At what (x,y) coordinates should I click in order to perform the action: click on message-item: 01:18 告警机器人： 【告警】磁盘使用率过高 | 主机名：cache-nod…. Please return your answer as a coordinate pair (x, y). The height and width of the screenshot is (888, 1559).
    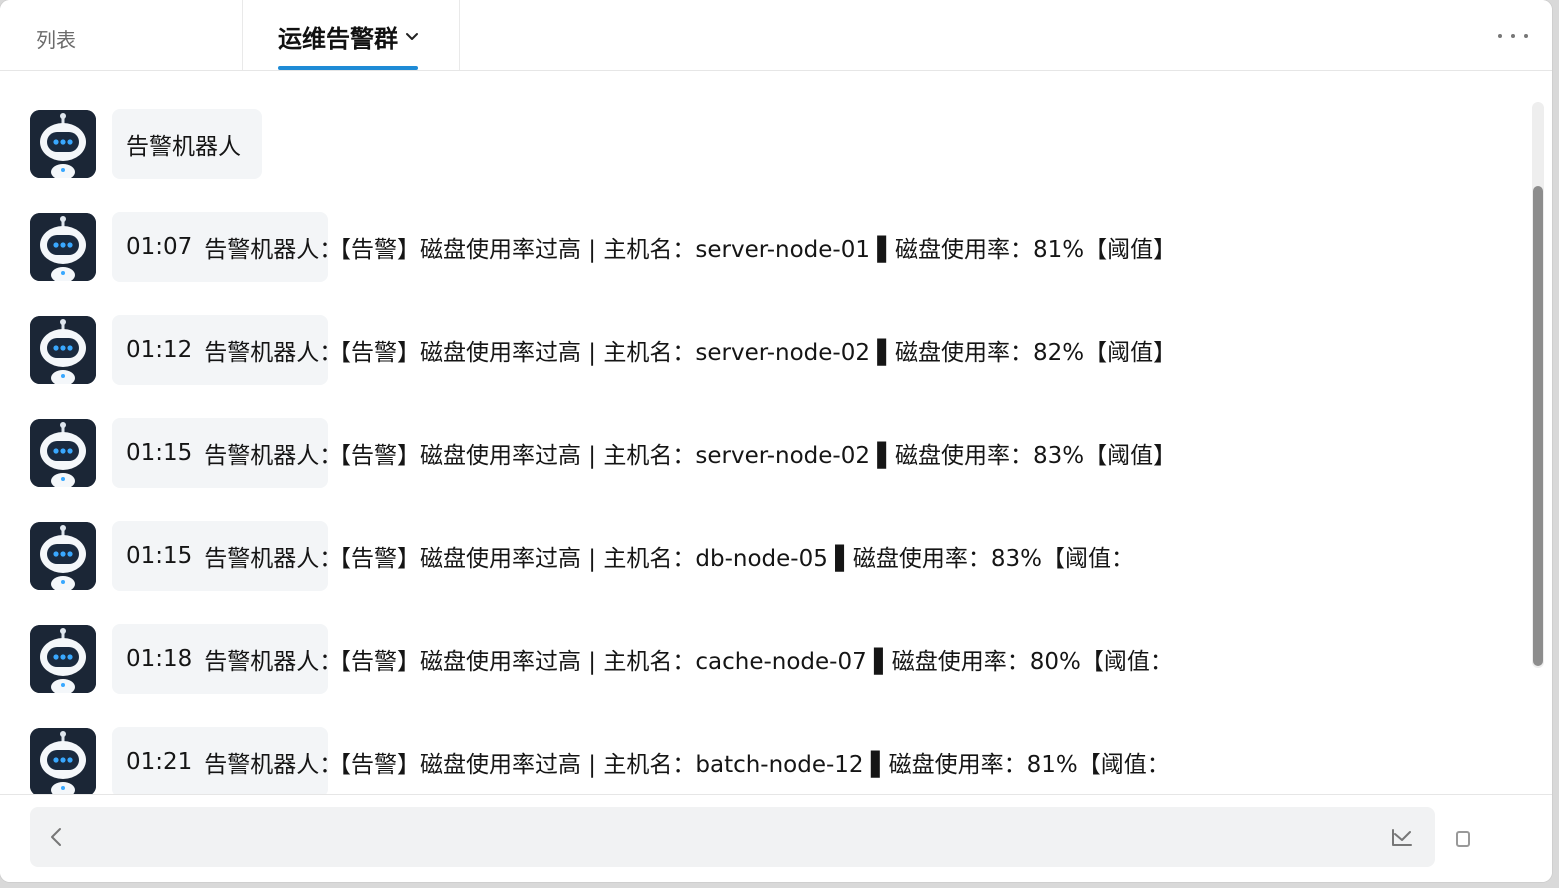
    Looking at the image, I should click on (601, 659).